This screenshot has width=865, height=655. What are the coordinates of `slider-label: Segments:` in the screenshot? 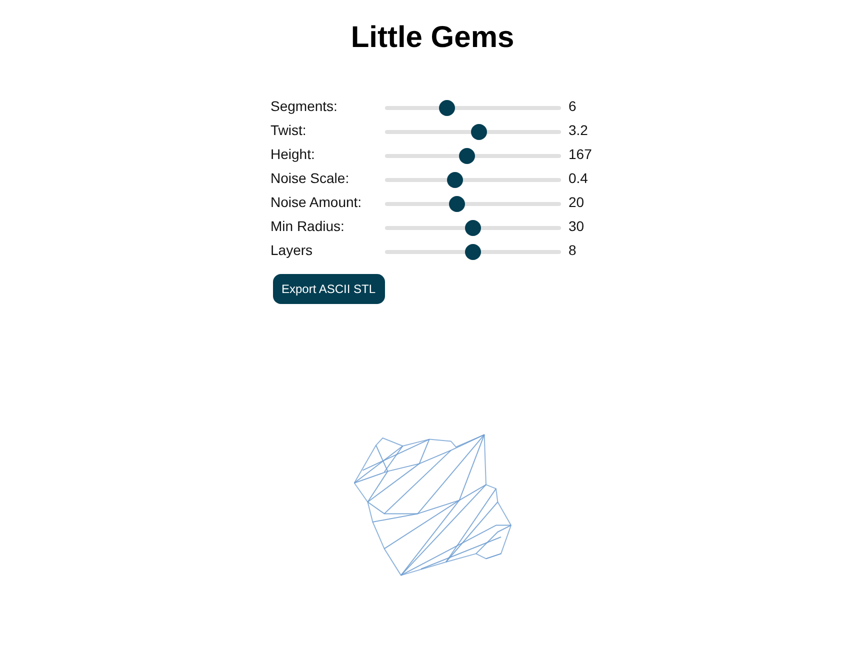 It's located at (304, 106).